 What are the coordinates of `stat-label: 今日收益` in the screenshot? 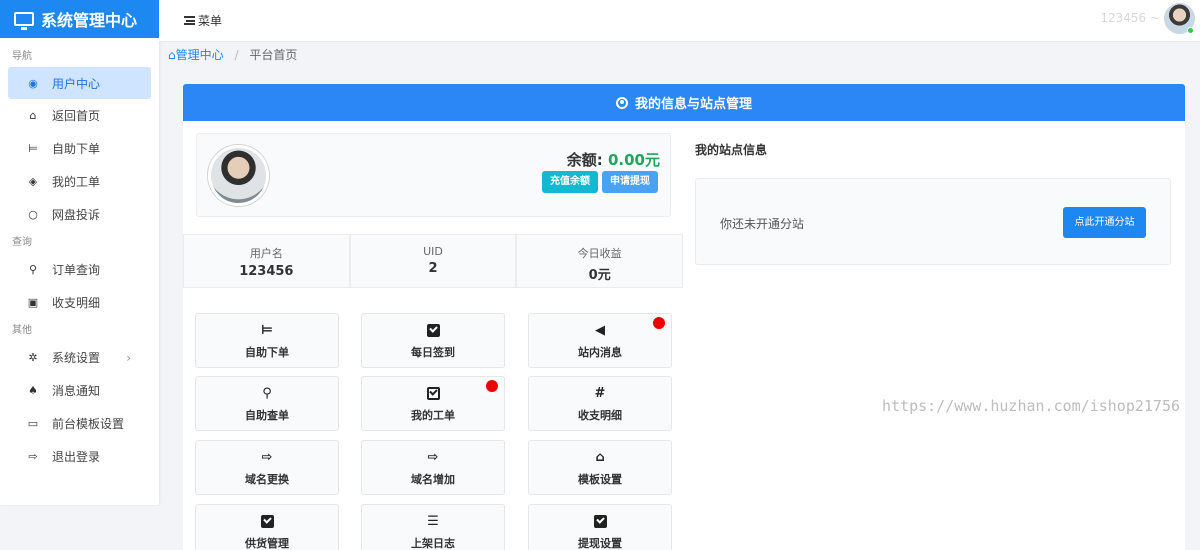 It's located at (599, 253).